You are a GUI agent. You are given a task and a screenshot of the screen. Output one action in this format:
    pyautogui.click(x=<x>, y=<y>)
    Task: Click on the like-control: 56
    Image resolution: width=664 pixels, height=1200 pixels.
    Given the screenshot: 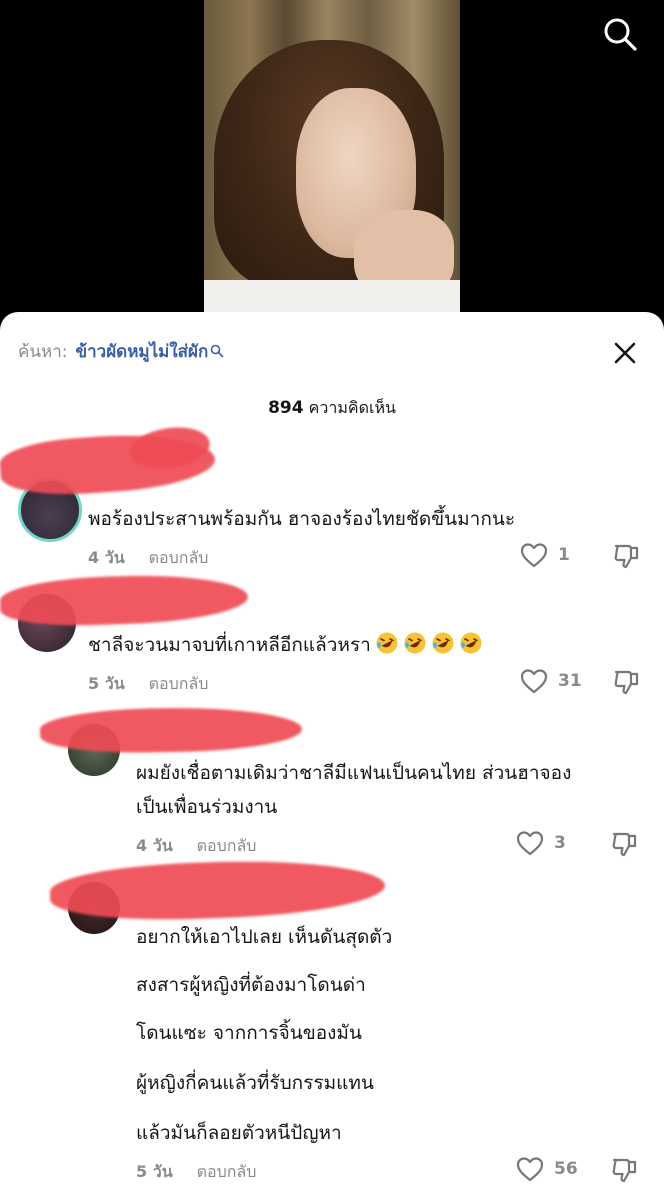 What is the action you would take?
    pyautogui.click(x=547, y=1169)
    